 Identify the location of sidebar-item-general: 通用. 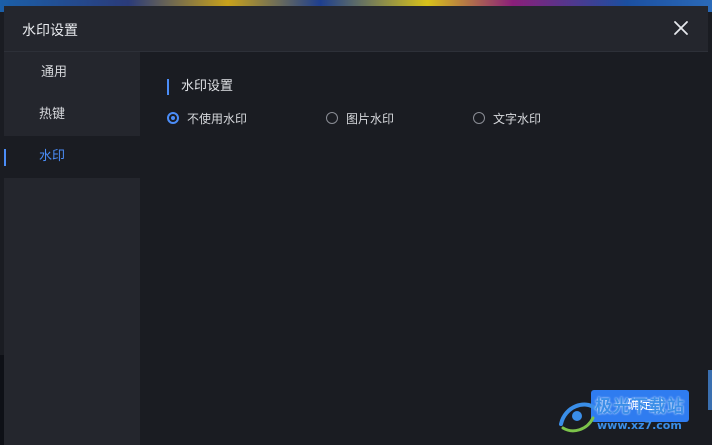
(72, 73).